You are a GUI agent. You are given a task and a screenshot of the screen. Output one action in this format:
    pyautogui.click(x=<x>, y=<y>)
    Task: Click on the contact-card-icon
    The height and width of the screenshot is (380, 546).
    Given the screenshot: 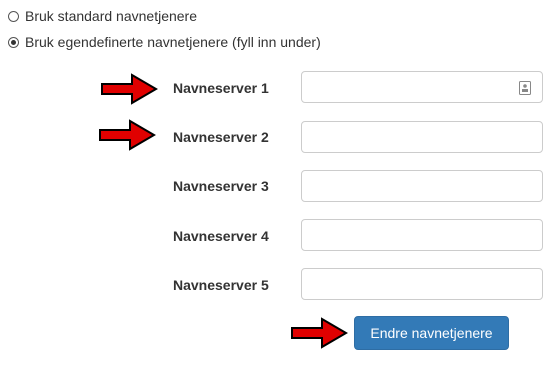 What is the action you would take?
    pyautogui.click(x=525, y=88)
    